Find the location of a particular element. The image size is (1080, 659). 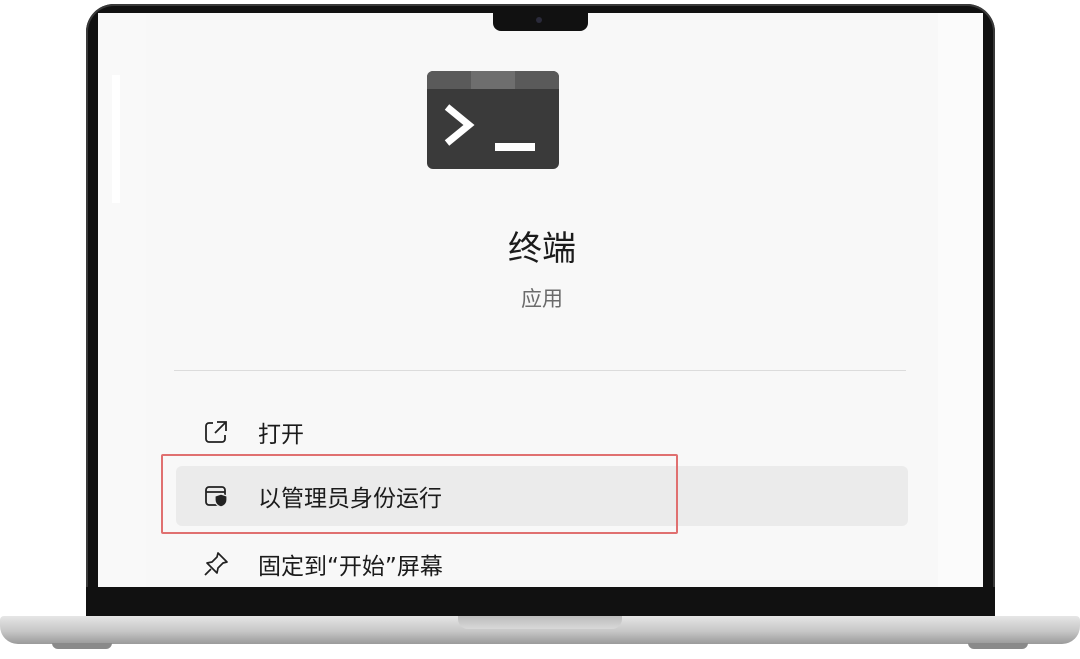

background-window-right is located at coordinates (960, 300).